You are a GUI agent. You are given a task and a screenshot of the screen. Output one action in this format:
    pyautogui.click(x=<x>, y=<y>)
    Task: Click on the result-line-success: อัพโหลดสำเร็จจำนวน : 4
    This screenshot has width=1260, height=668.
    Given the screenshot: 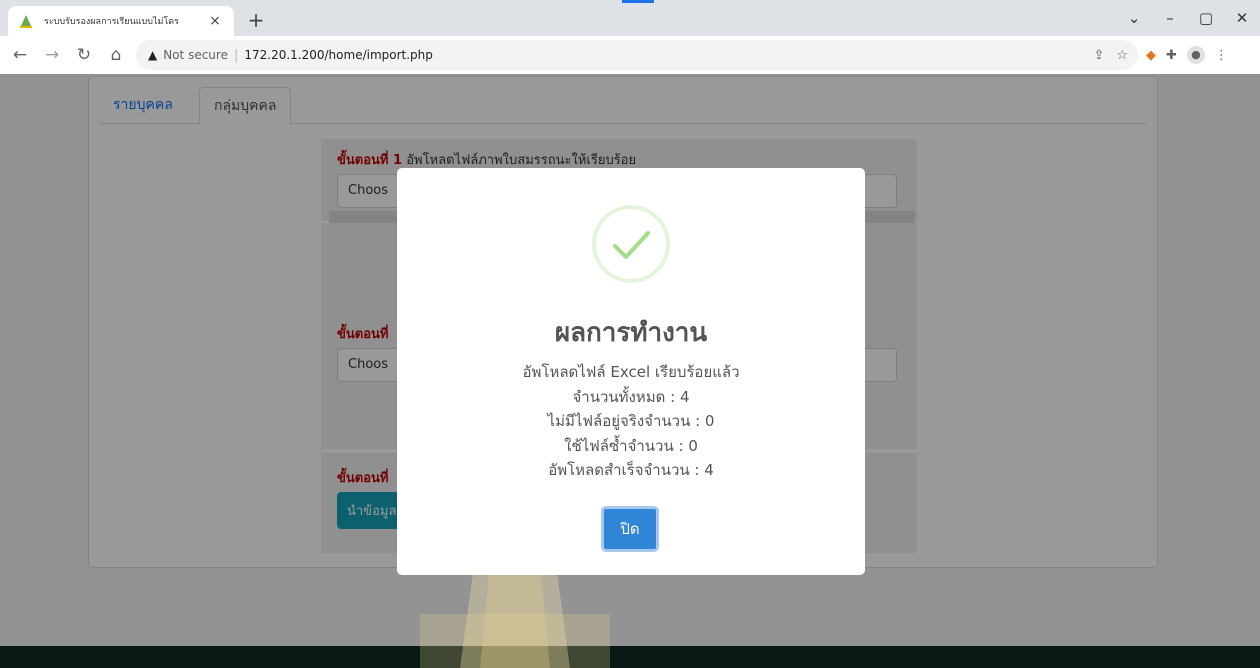 What is the action you would take?
    pyautogui.click(x=631, y=470)
    